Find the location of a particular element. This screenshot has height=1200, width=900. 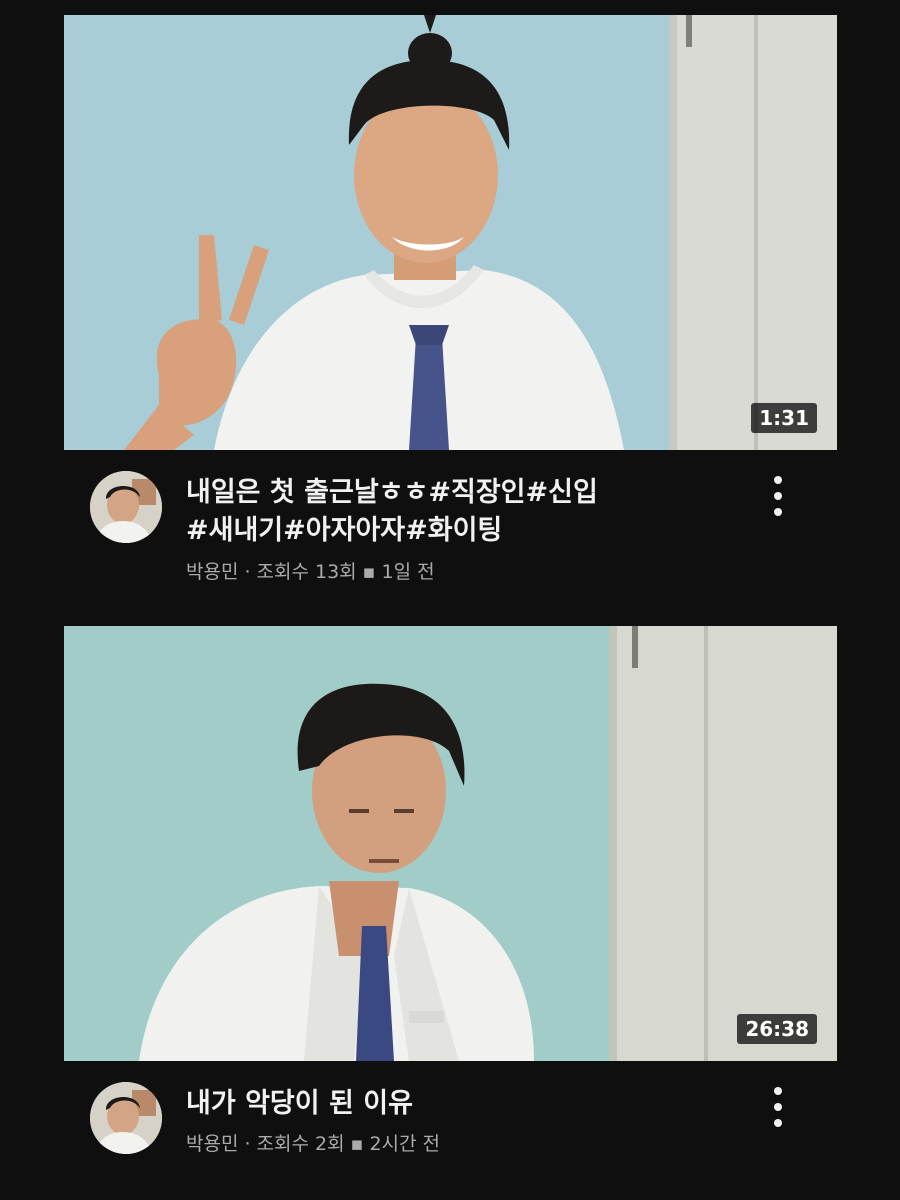

video-duration: 26:38 is located at coordinates (777, 1029).